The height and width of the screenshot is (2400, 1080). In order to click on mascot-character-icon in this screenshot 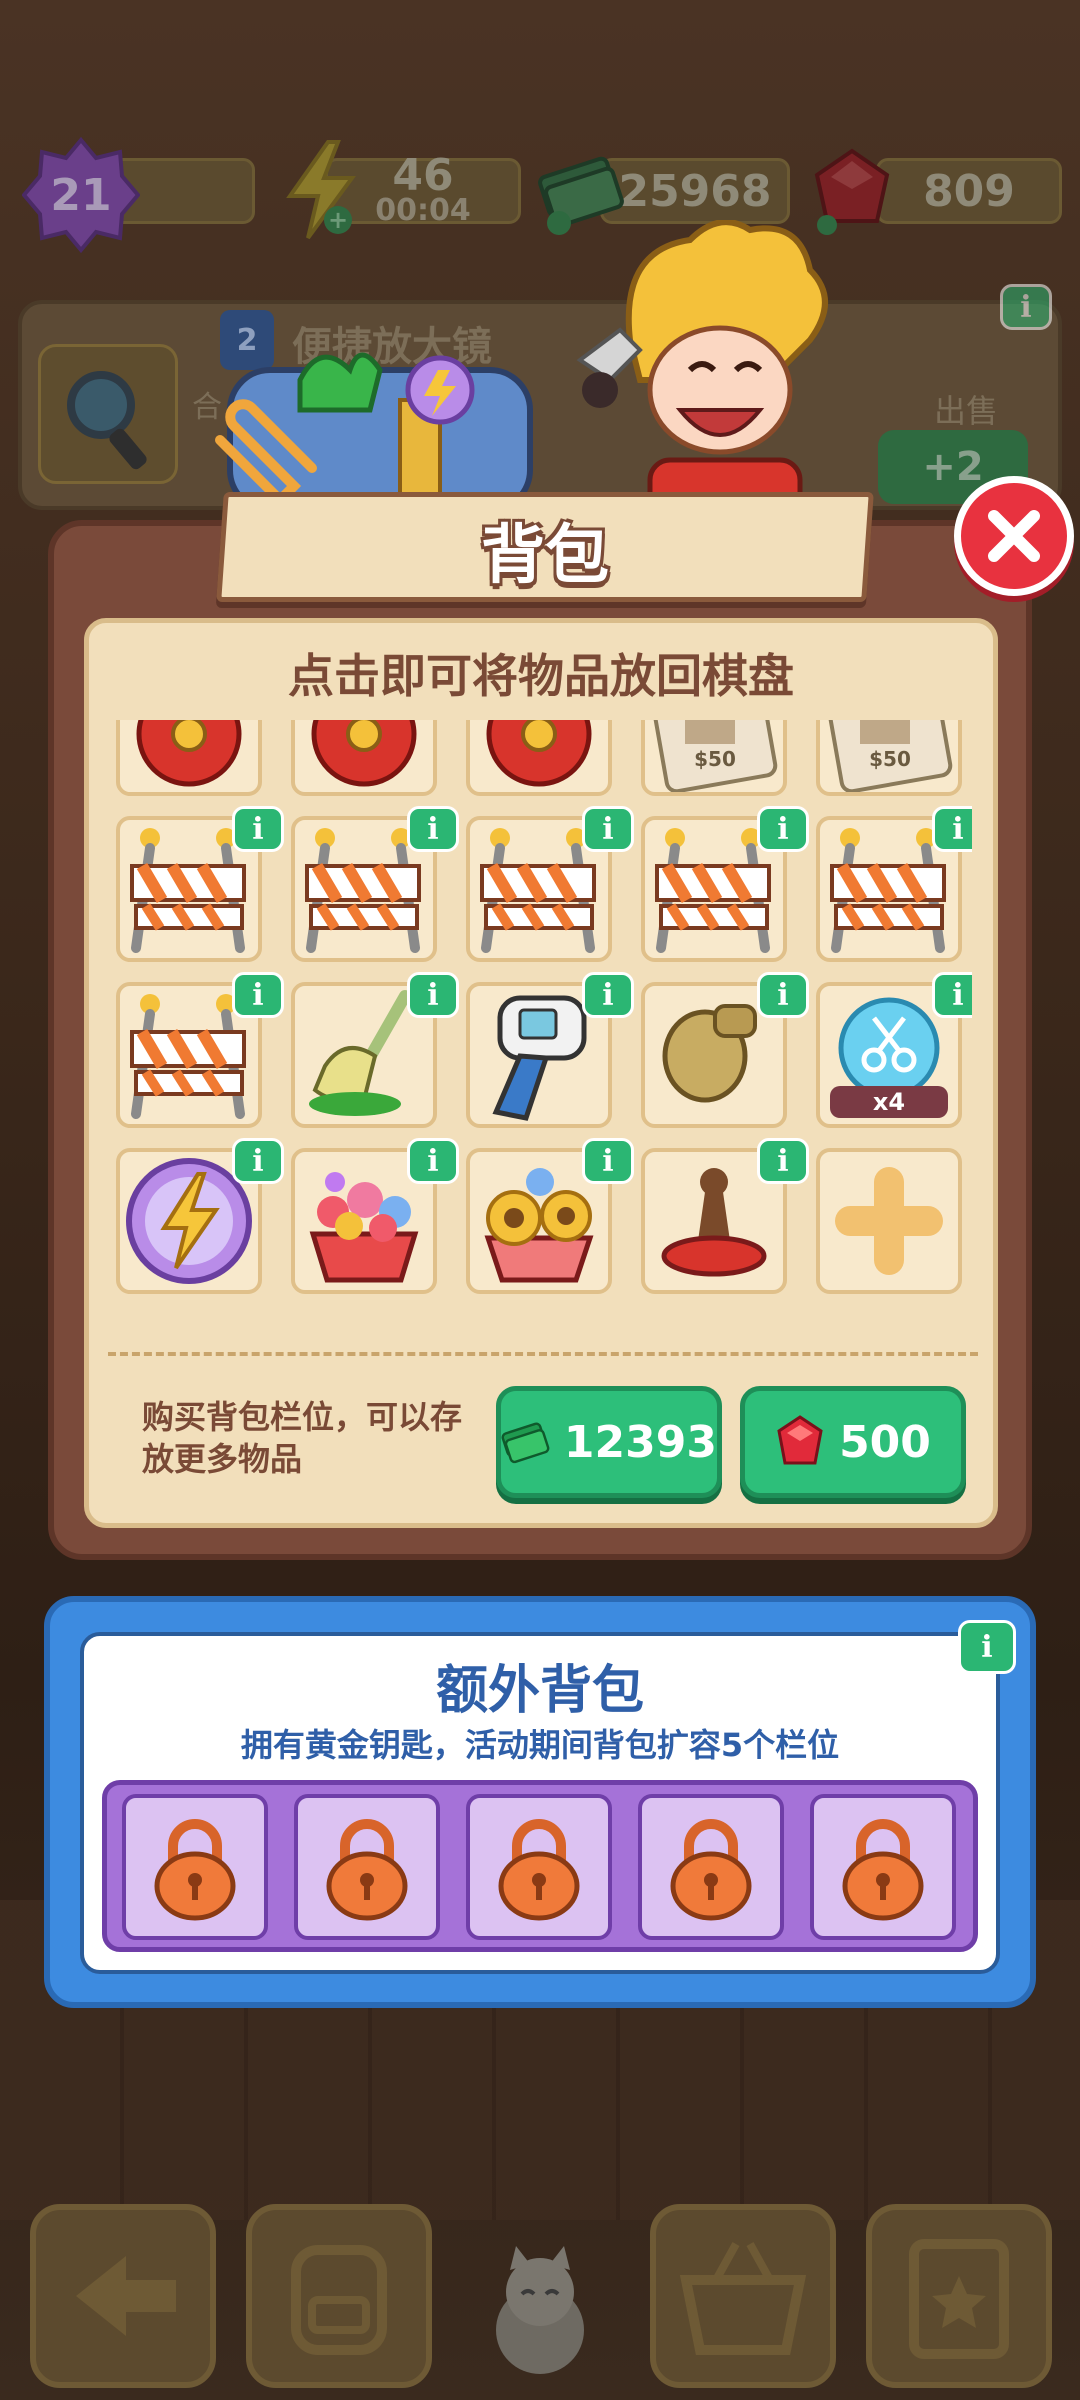, I will do `click(702, 370)`.